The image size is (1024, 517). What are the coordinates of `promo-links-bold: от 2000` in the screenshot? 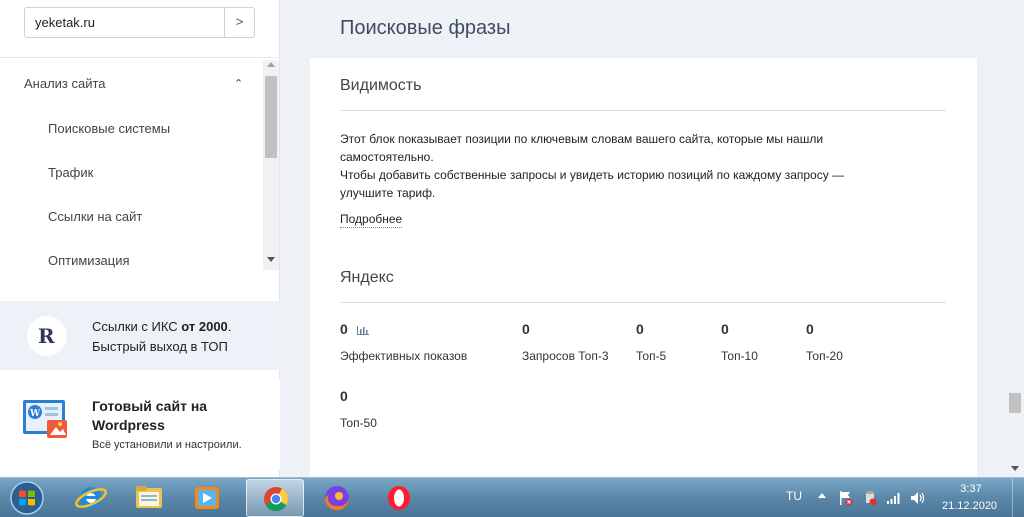 It's located at (204, 326).